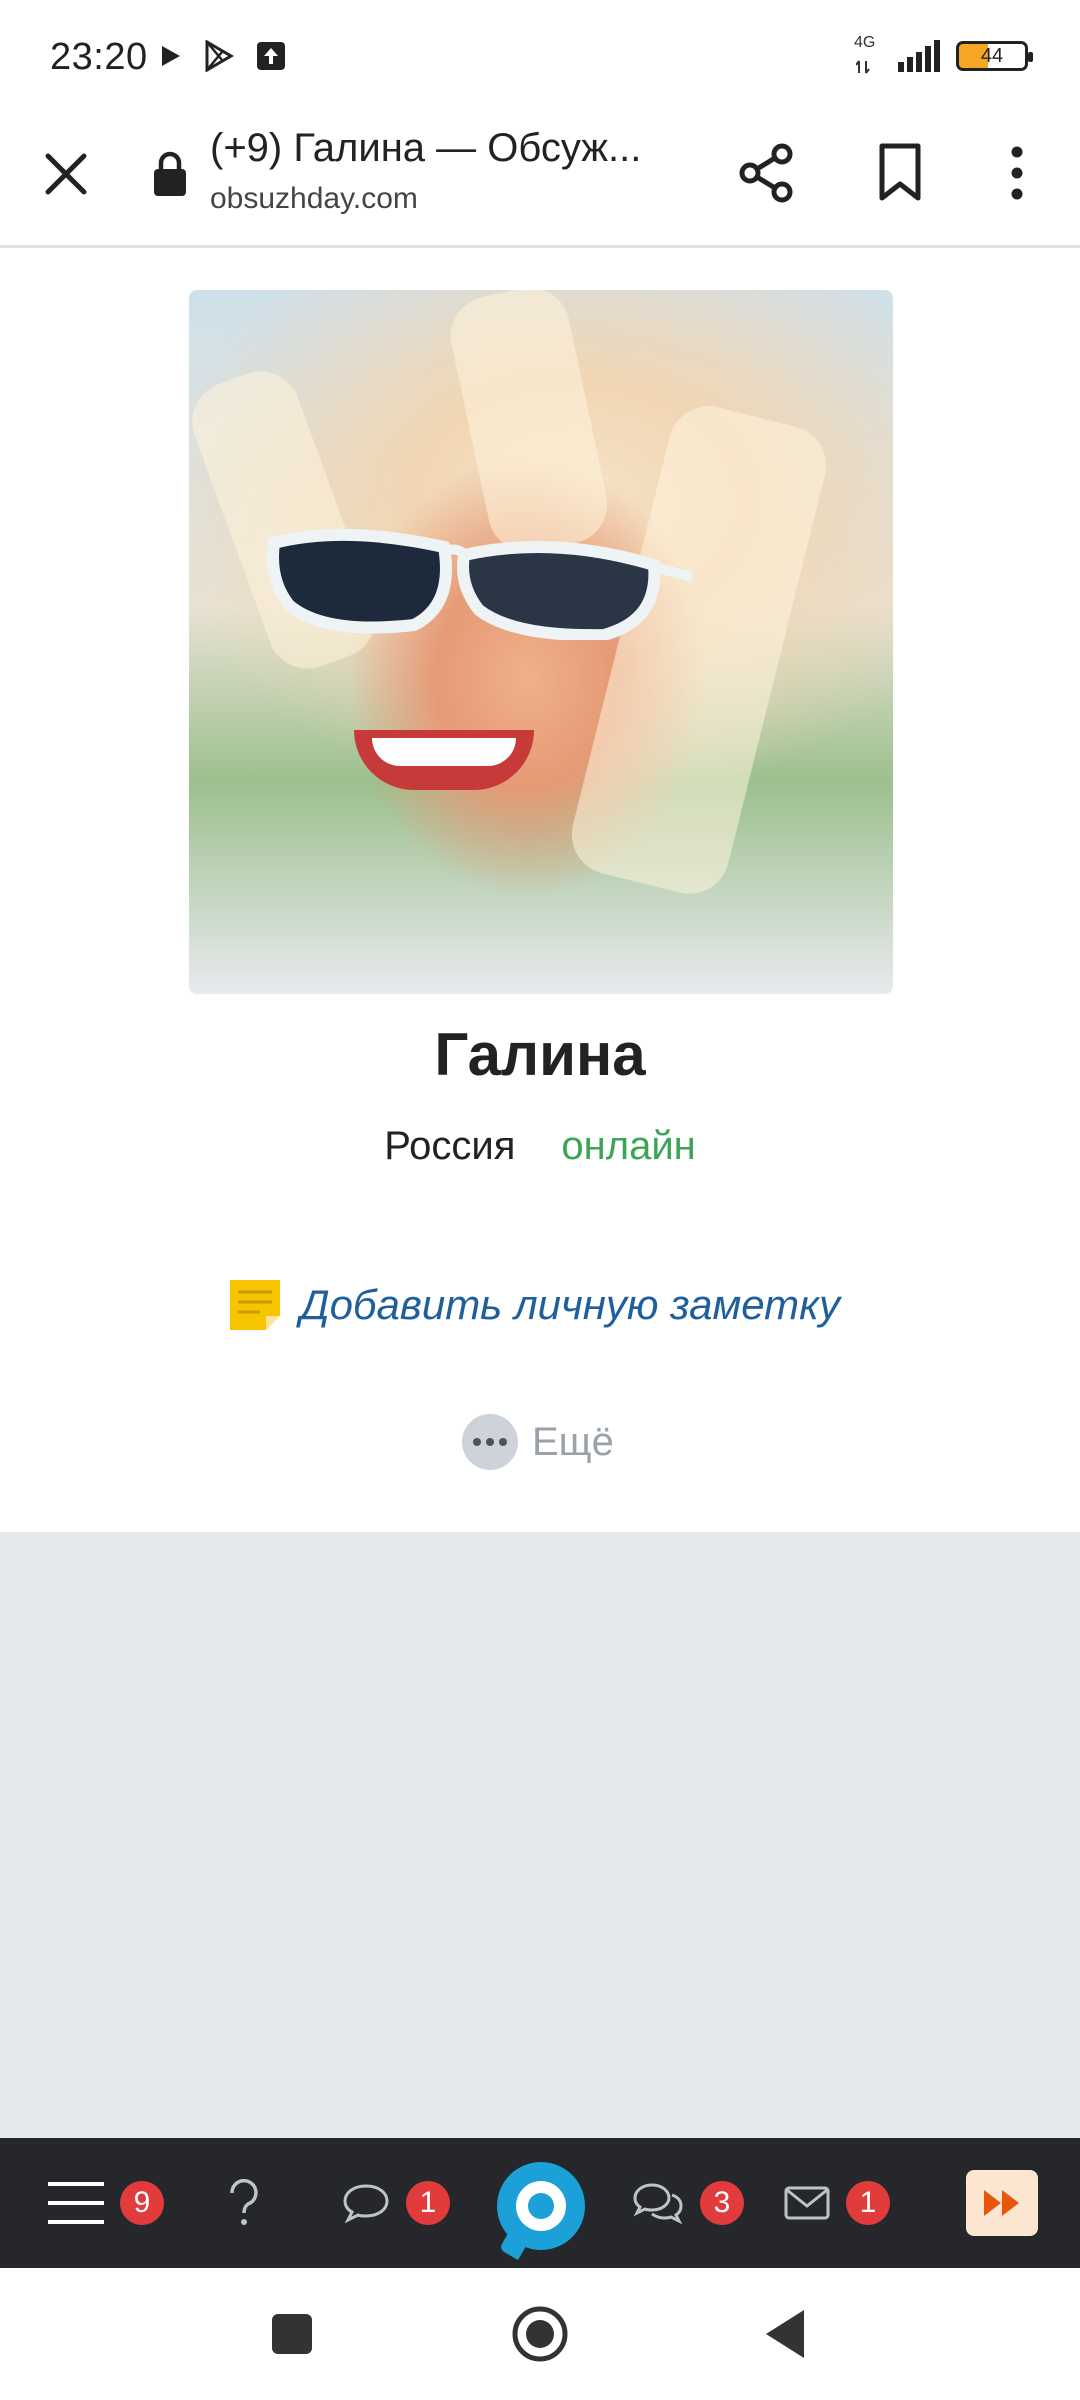 Image resolution: width=1080 pixels, height=2400 pixels. I want to click on menu-badge: 9, so click(142, 2203).